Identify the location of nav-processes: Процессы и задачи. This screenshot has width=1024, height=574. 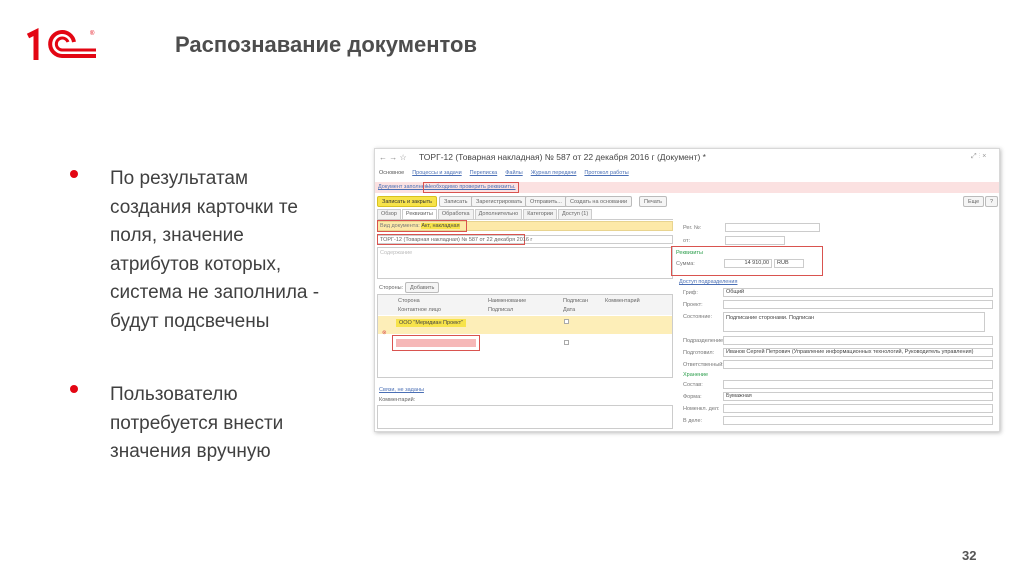
(436, 173).